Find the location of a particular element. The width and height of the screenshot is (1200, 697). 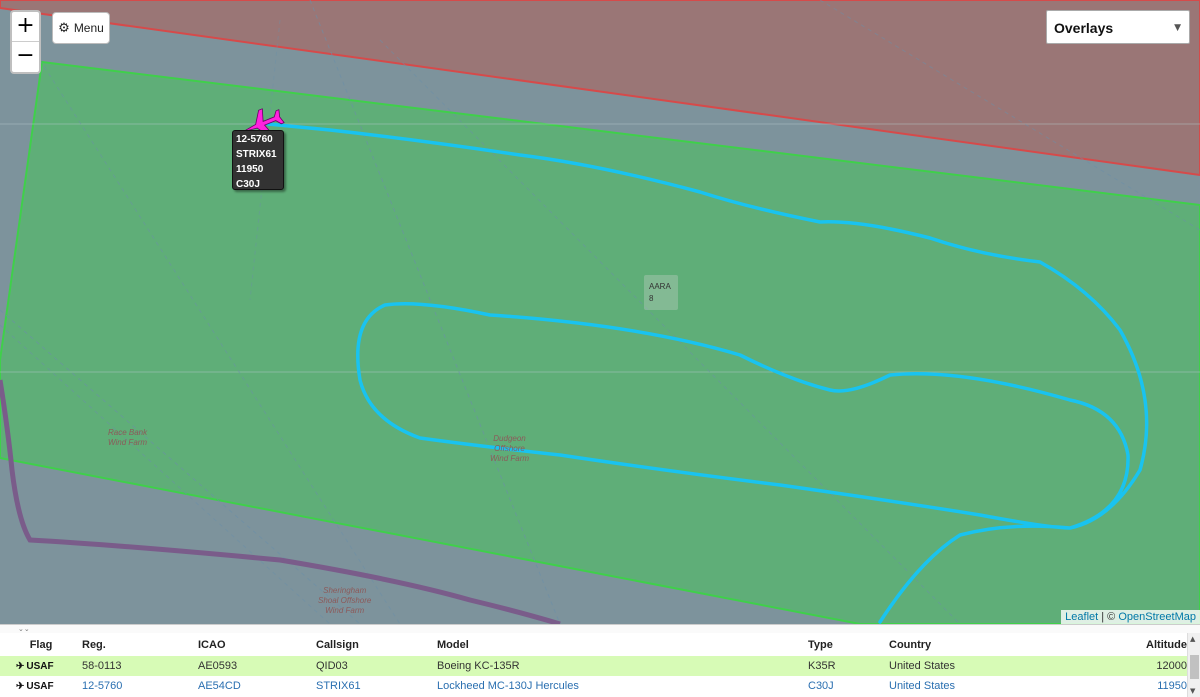

model-cell: Boeing KC-135R is located at coordinates (622, 666).